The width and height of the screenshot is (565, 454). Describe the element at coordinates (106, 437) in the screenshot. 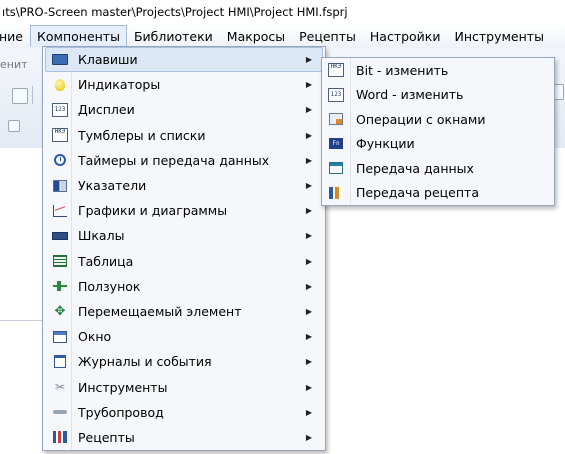

I see `menu-item-label: Рецепты` at that location.